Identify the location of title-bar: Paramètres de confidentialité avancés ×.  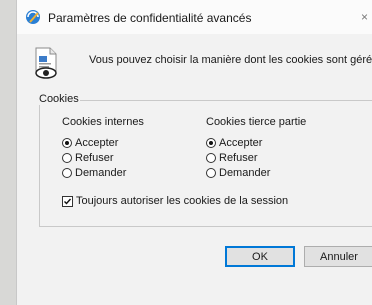
(194, 17).